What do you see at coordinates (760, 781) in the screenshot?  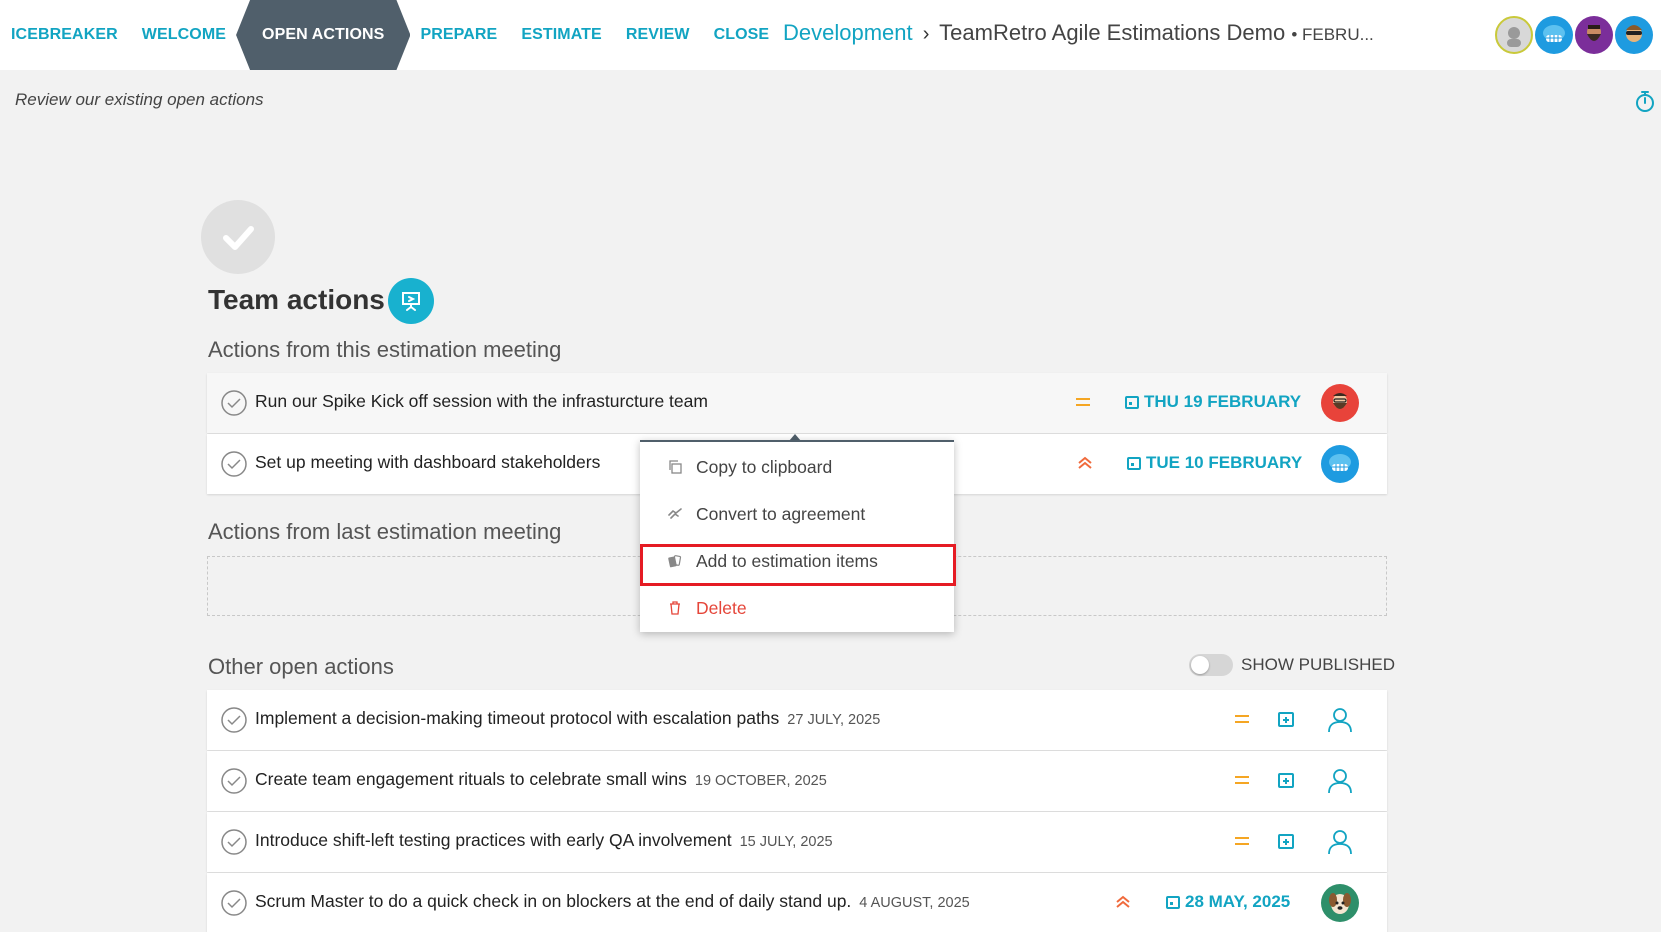 I see `action-created-date: 19 OCTOBER, 2025` at bounding box center [760, 781].